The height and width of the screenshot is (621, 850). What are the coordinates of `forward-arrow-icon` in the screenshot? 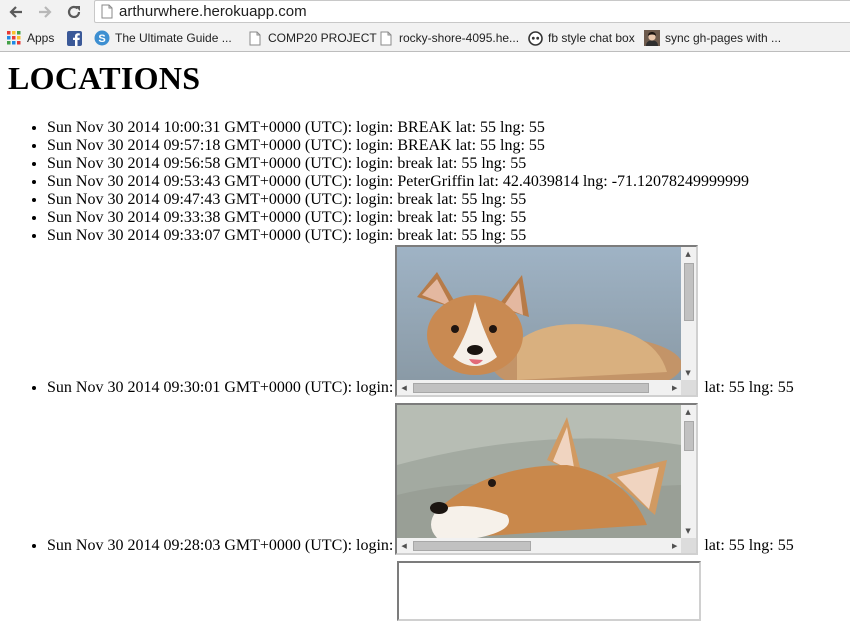 It's located at (45, 12).